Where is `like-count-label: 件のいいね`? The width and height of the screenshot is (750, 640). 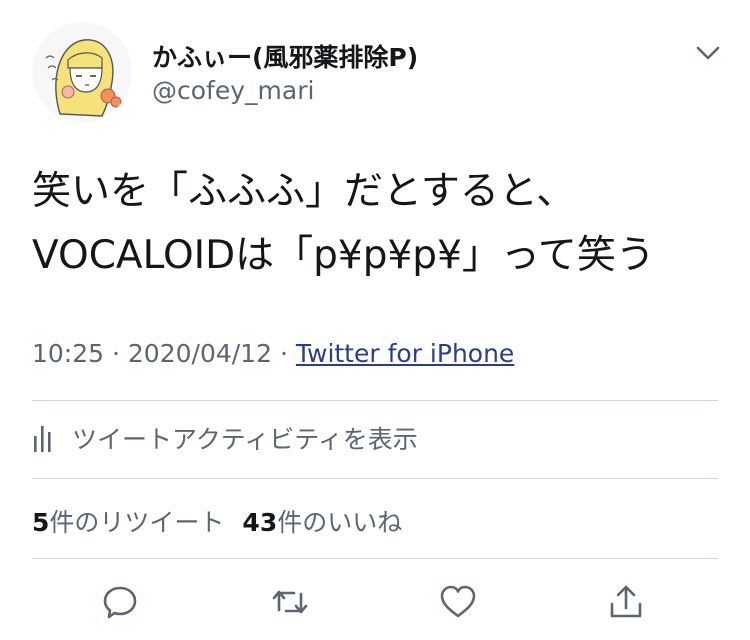
like-count-label: 件のいいね is located at coordinates (340, 522).